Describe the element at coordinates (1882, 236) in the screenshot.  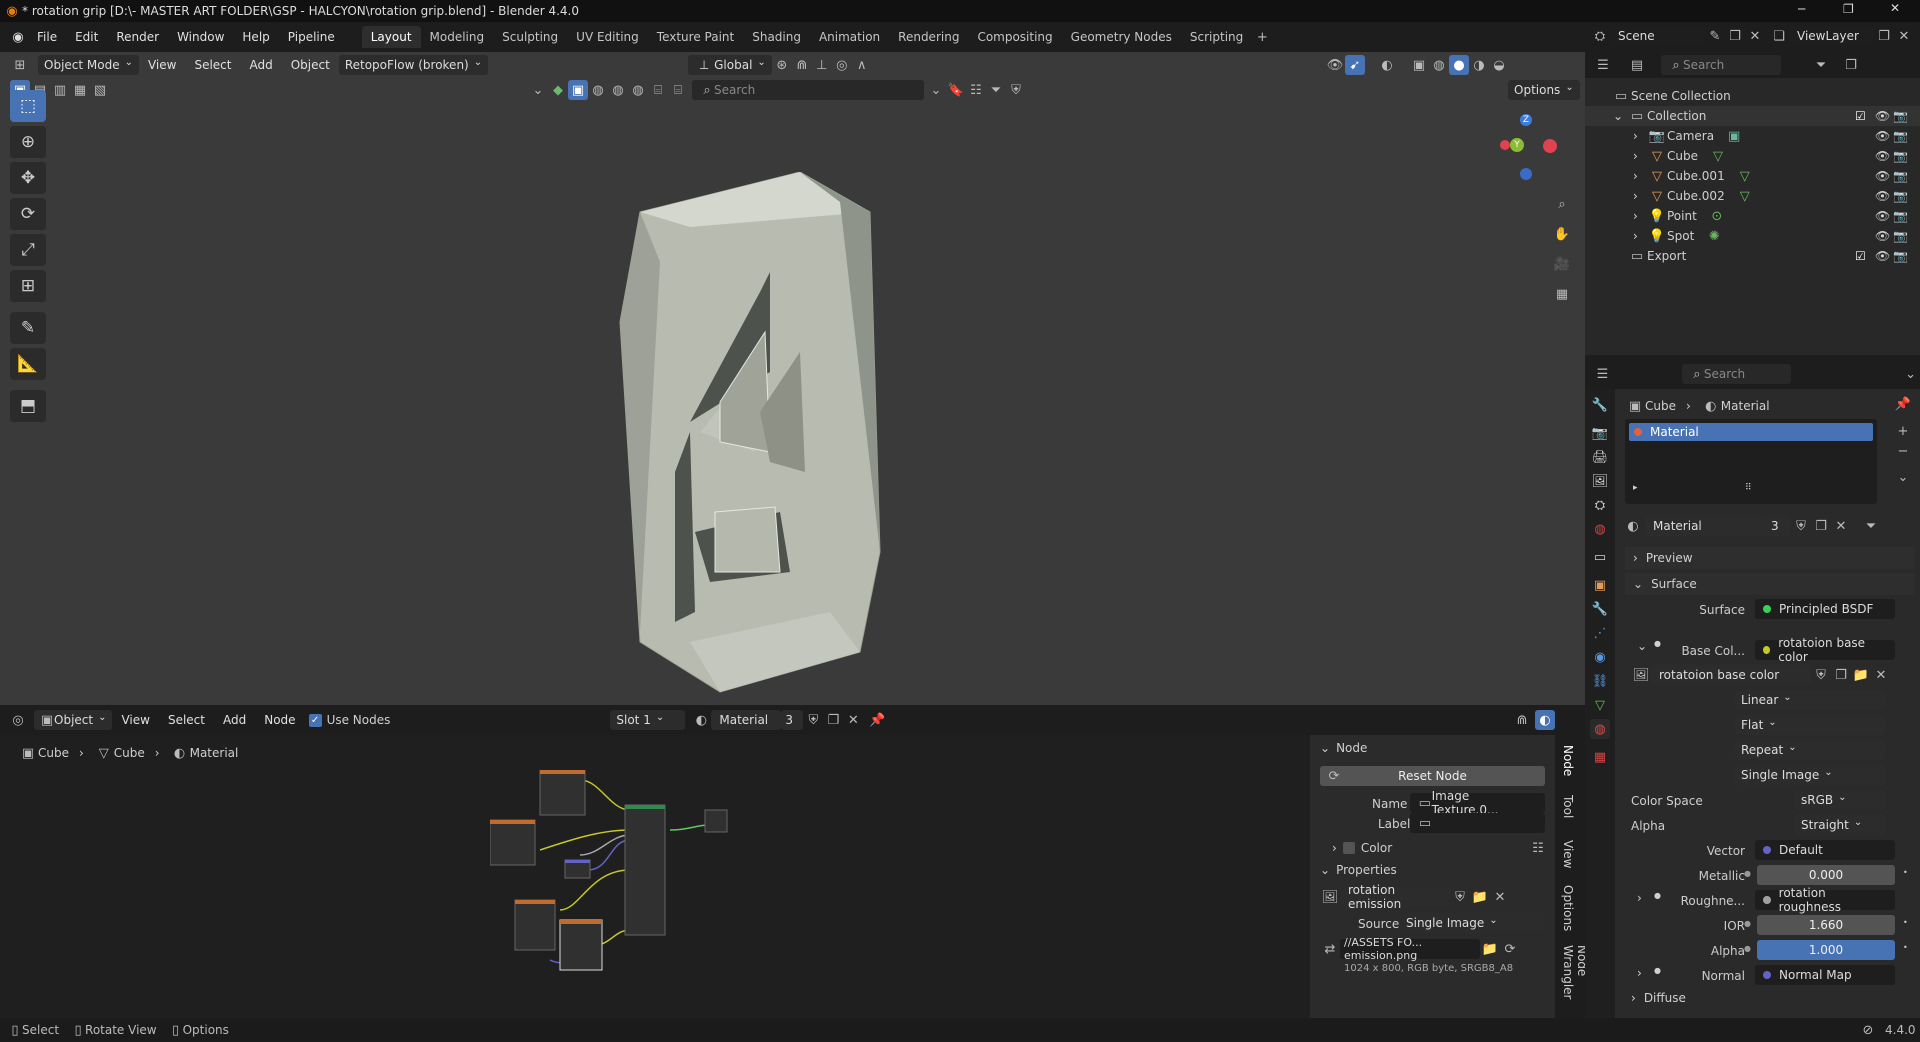
I see `spot-eye-icon: 👁` at that location.